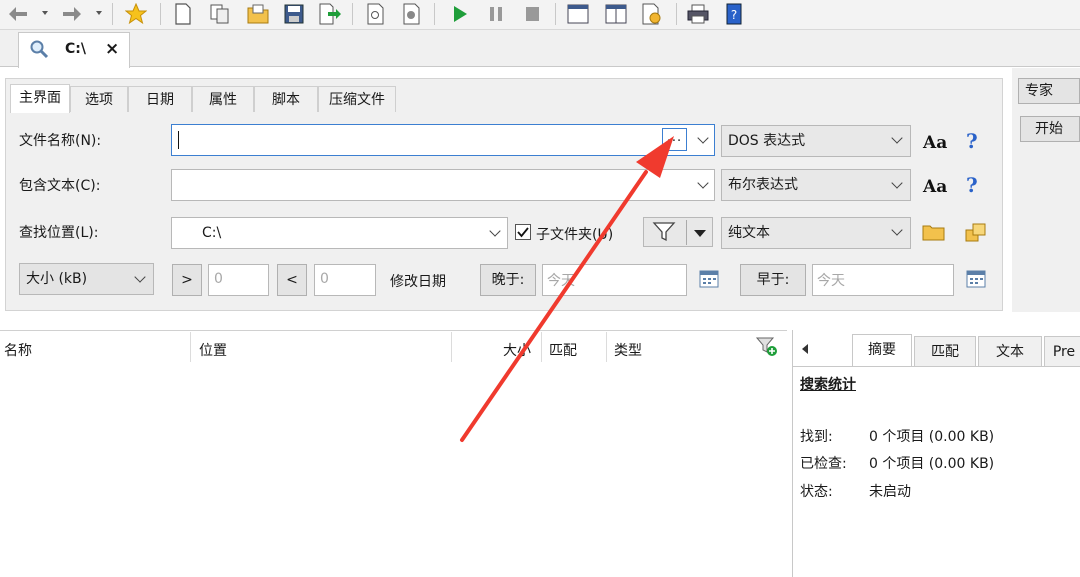 This screenshot has width=1080, height=577. Describe the element at coordinates (286, 99) in the screenshot. I see `tab-script: 脚本` at that location.